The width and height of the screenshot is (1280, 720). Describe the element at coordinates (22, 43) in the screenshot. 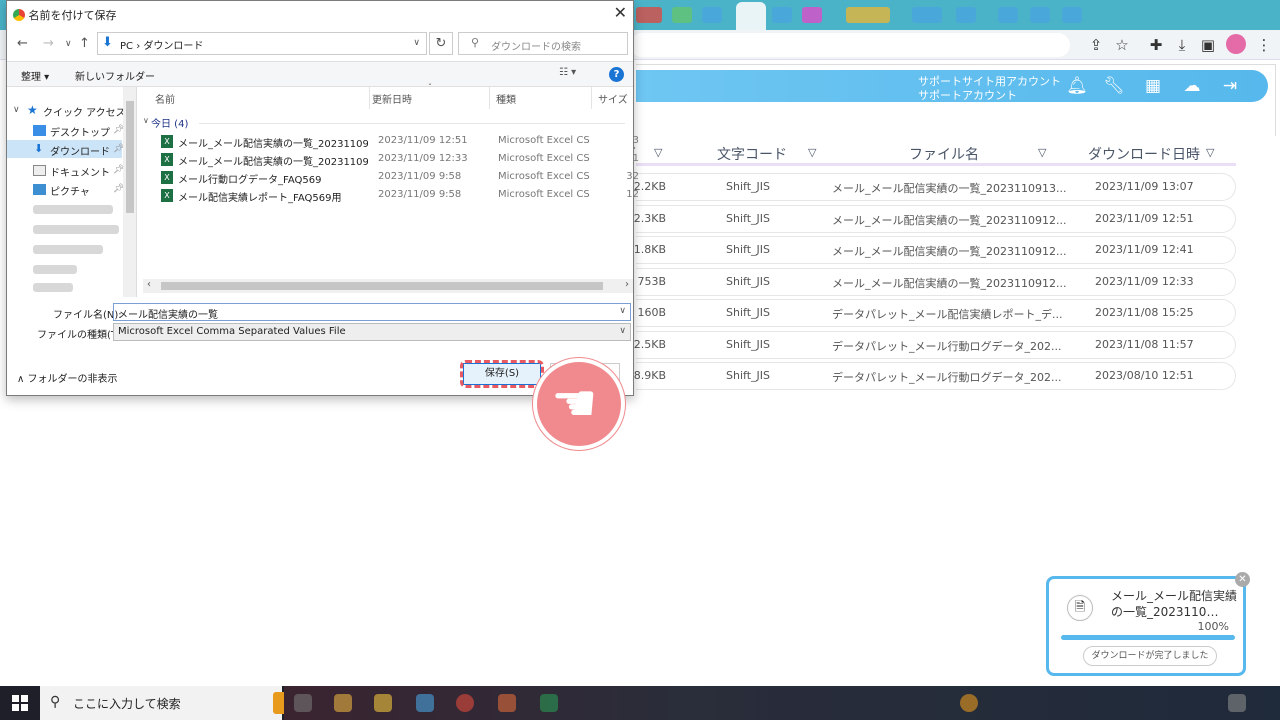

I see `back-arrow-icon: ←` at that location.